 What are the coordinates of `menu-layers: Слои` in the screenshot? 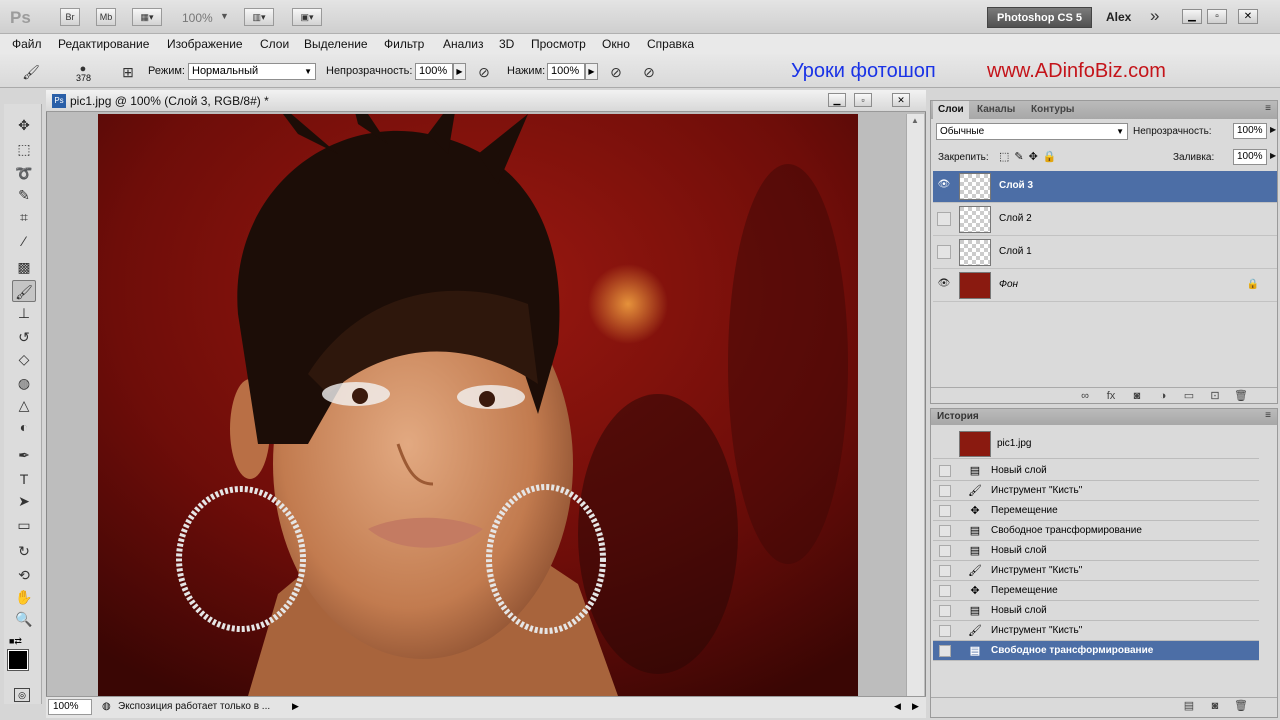 It's located at (274, 44).